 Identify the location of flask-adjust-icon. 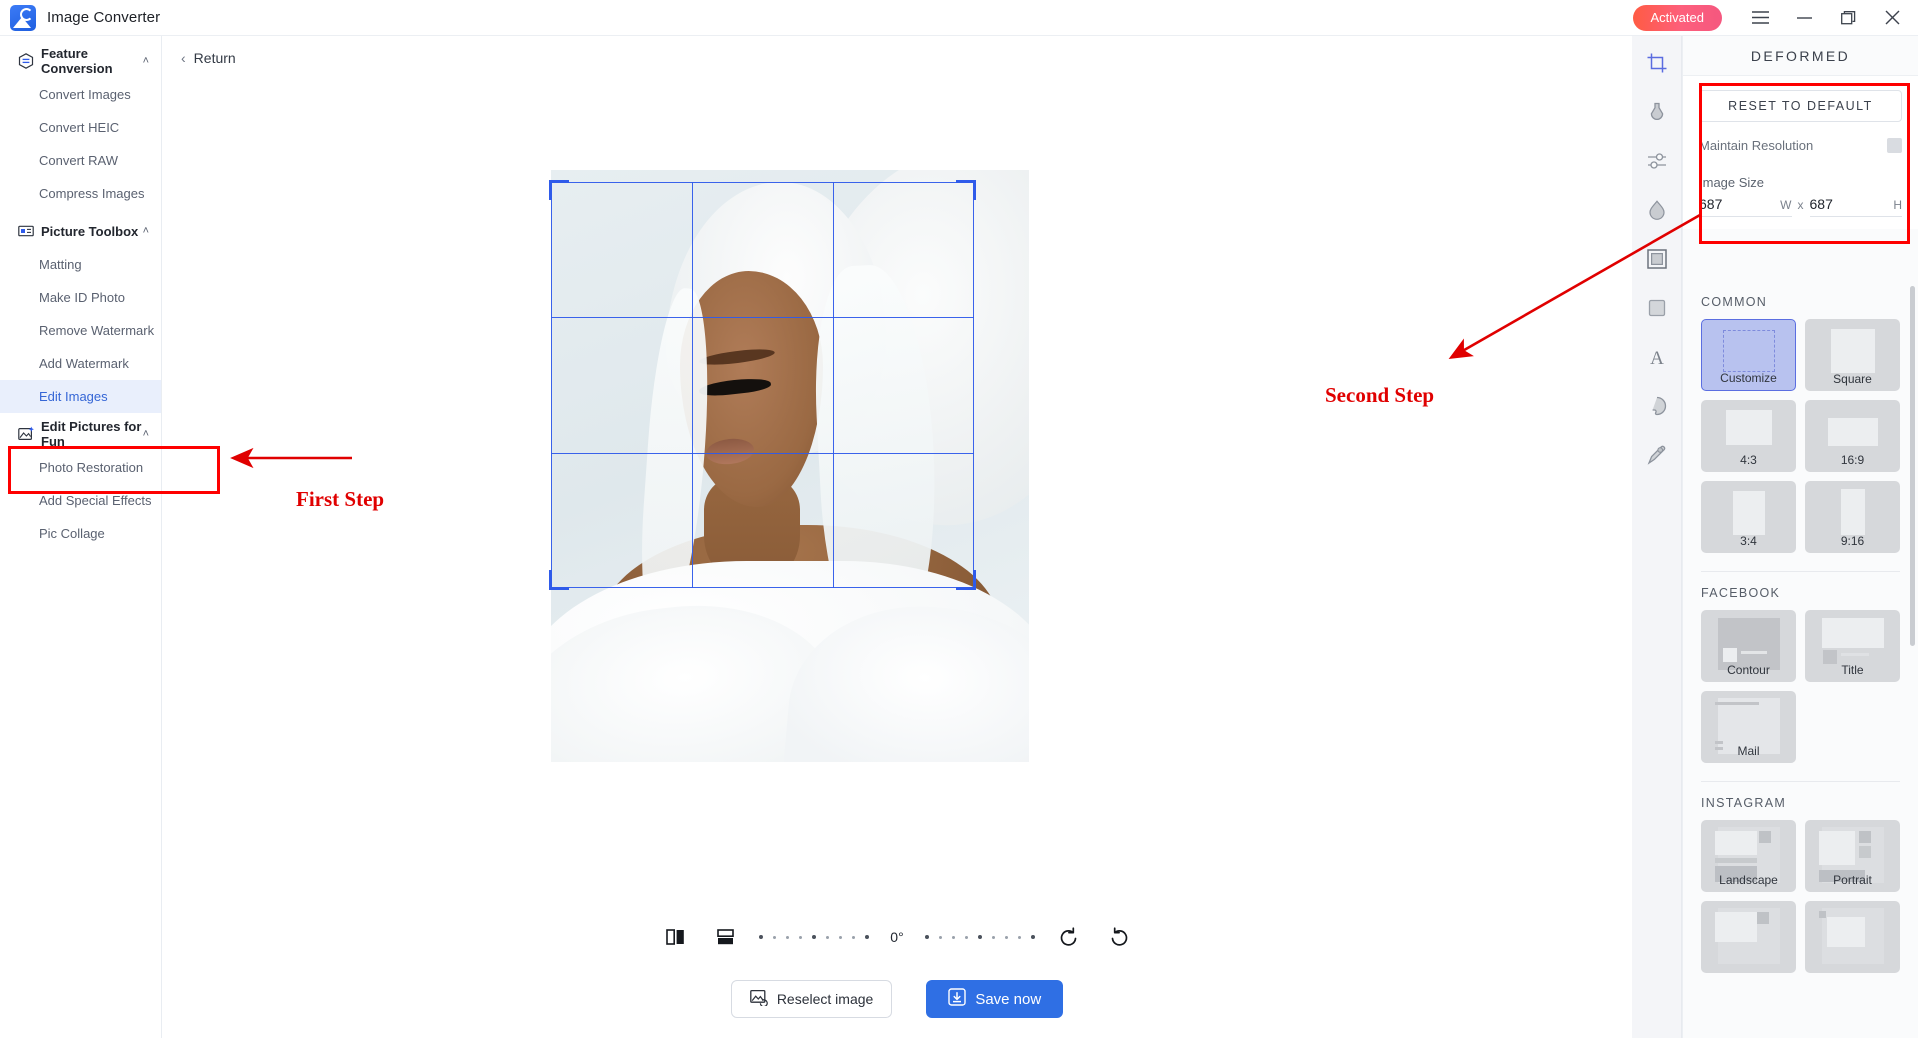
(1657, 112).